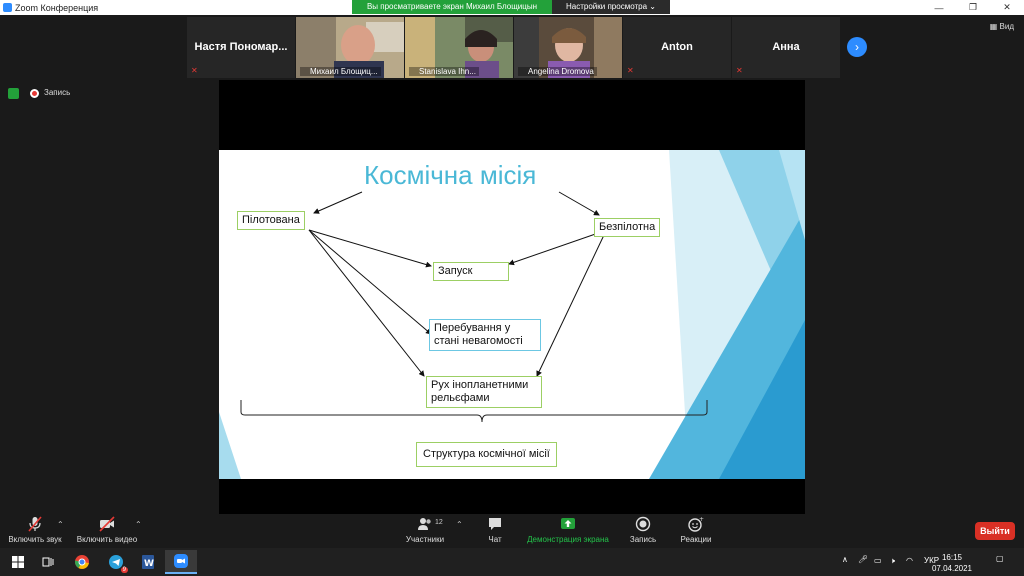  I want to click on participant-name: Angelina Dromova, so click(557, 71).